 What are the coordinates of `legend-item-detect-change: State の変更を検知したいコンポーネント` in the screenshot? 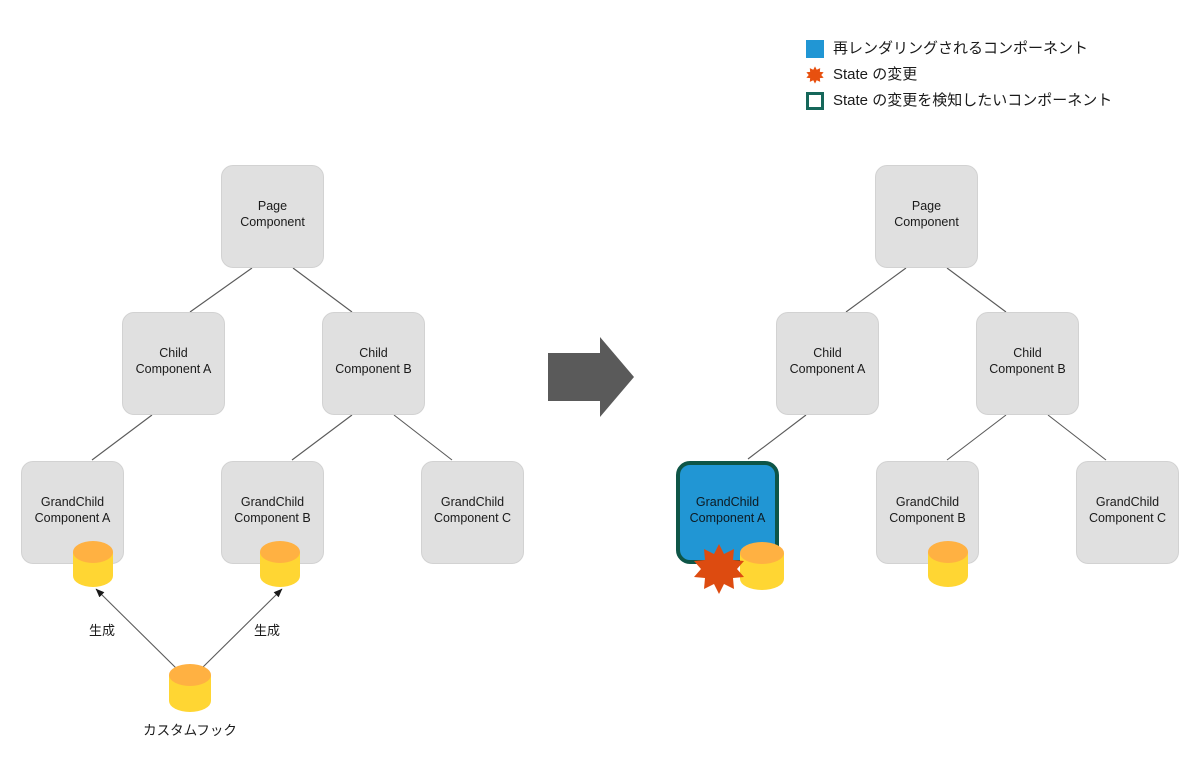 It's located at (1001, 101).